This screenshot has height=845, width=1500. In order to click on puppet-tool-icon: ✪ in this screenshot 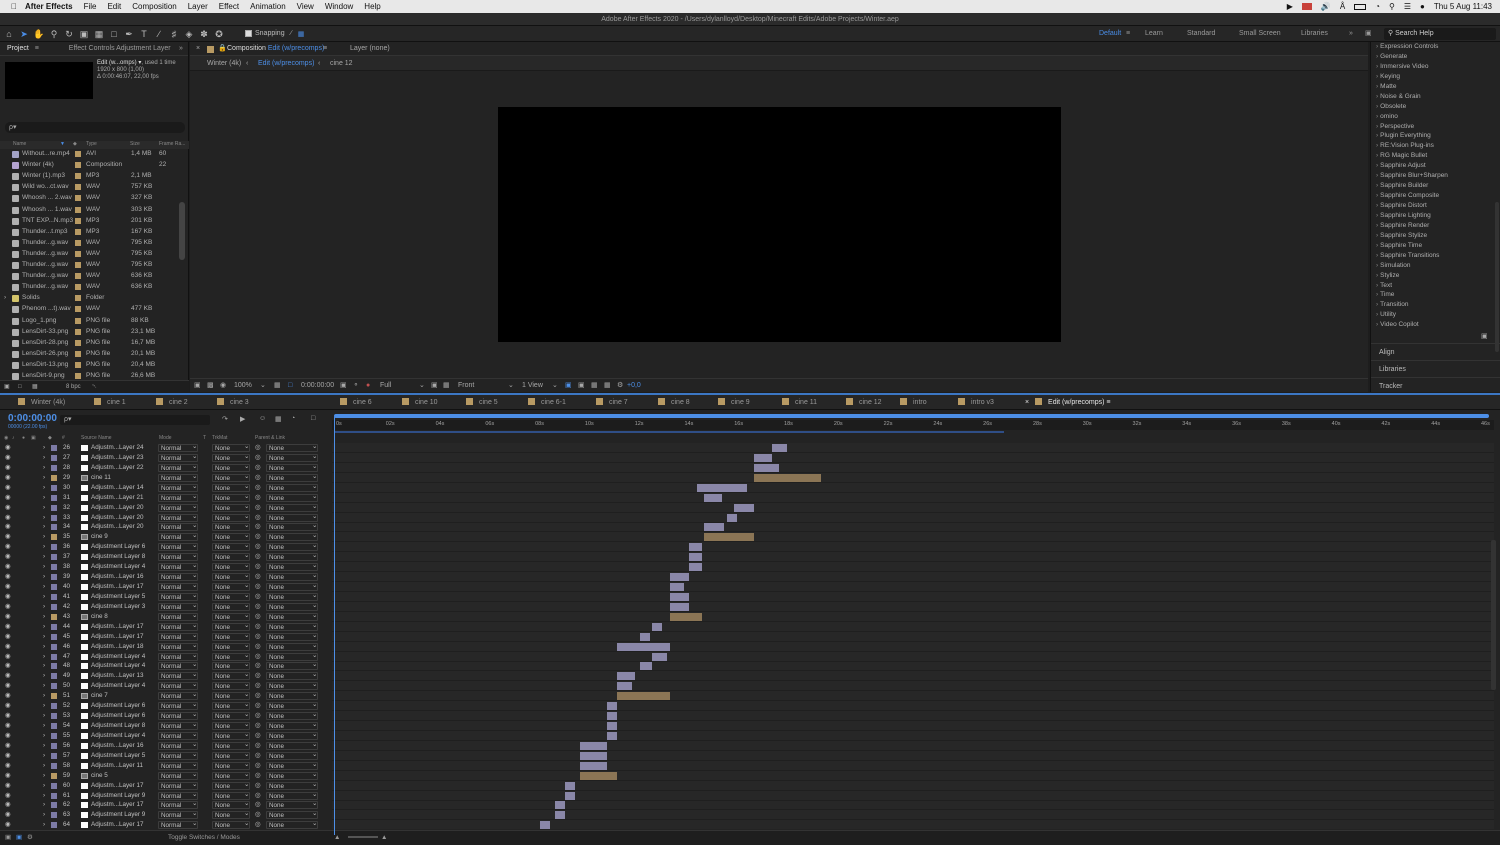, I will do `click(219, 34)`.